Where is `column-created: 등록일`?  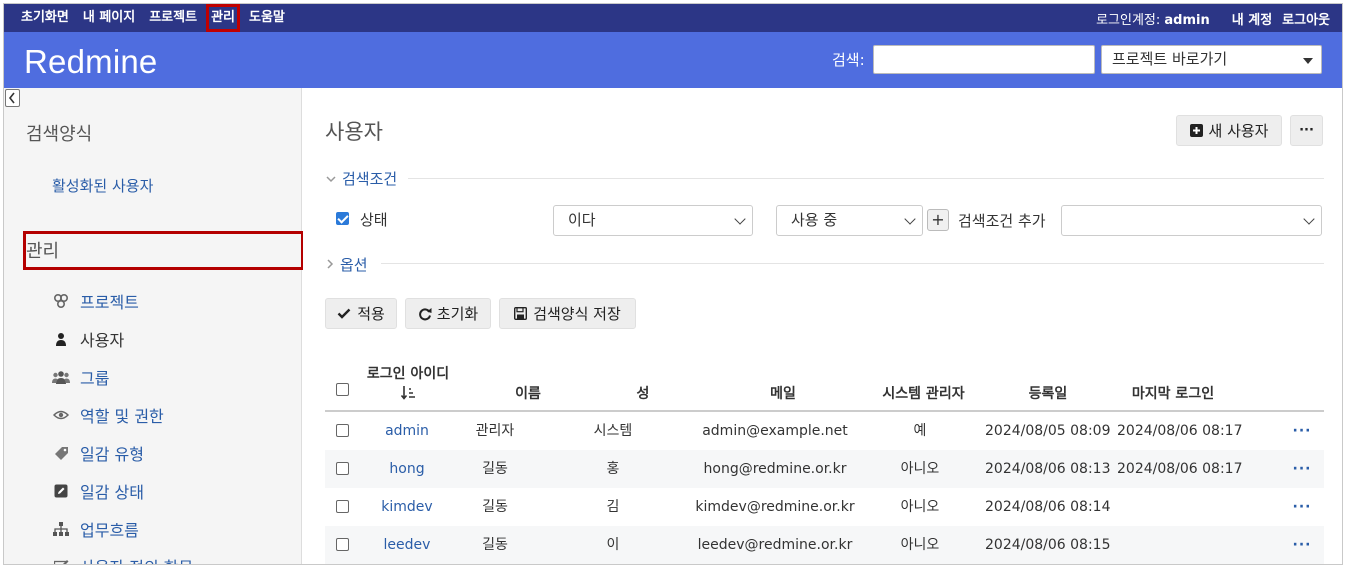 column-created: 등록일 is located at coordinates (1048, 393).